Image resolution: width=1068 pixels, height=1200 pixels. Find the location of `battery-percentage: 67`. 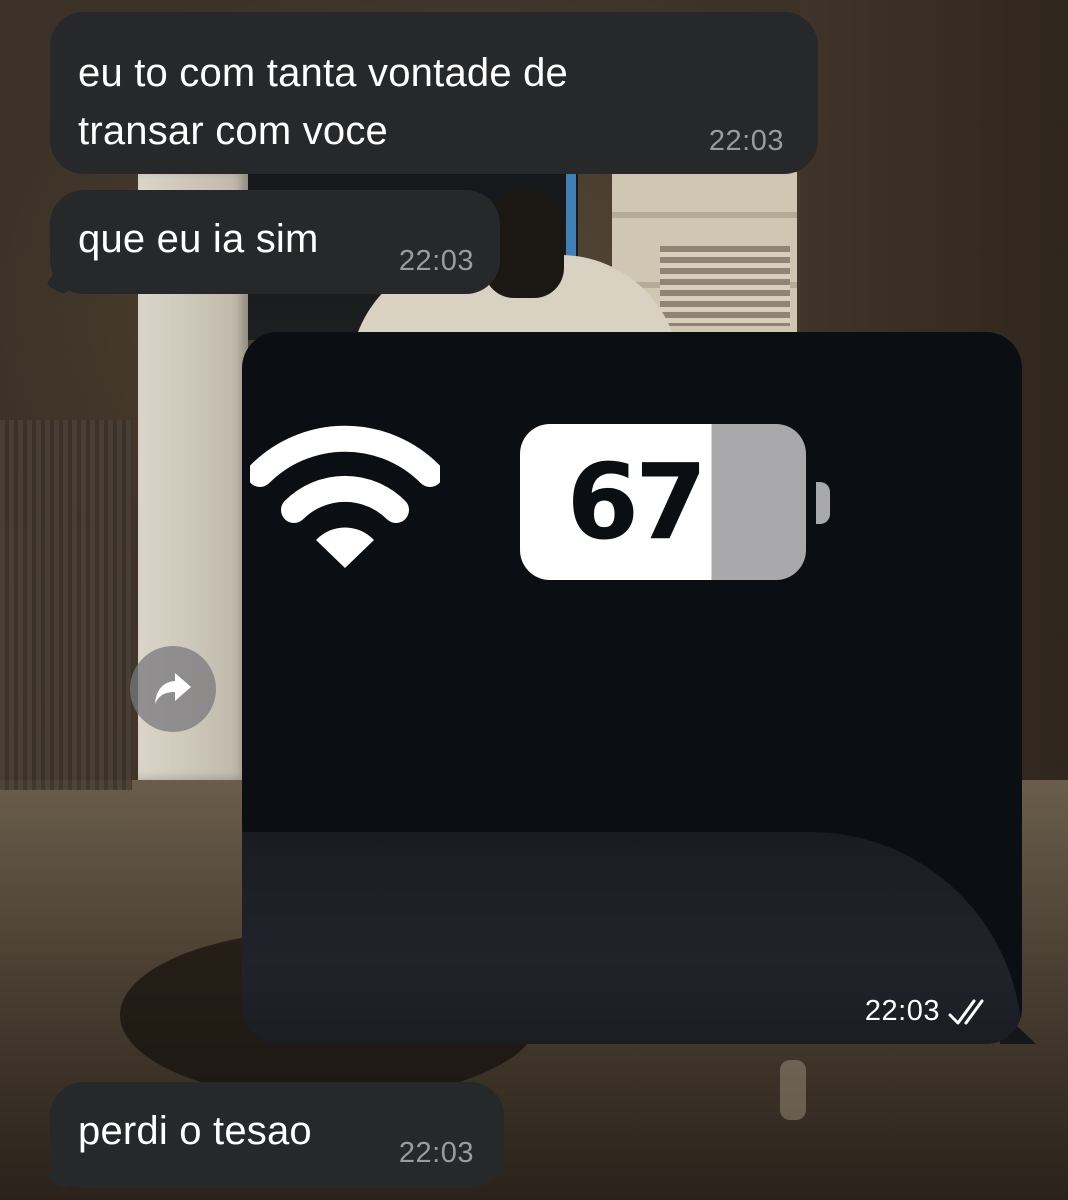

battery-percentage: 67 is located at coordinates (637, 502).